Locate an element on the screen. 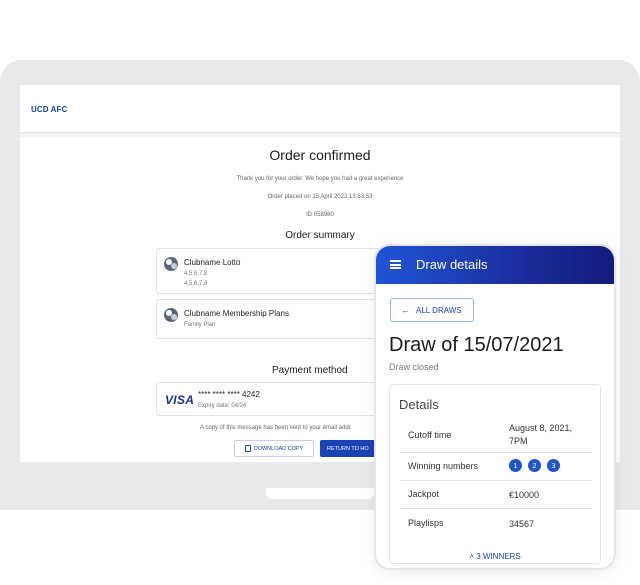  details-heading: Details is located at coordinates (419, 404).